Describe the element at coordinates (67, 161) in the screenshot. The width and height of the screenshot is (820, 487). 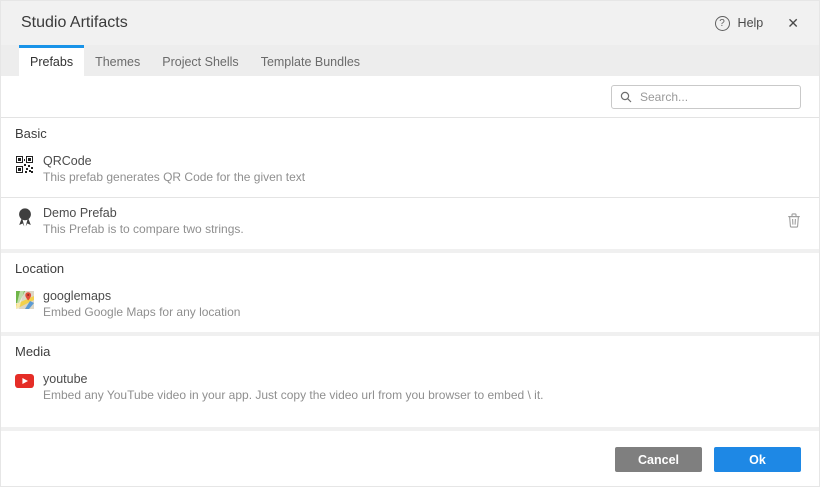
I see `item-title: QRCode` at that location.